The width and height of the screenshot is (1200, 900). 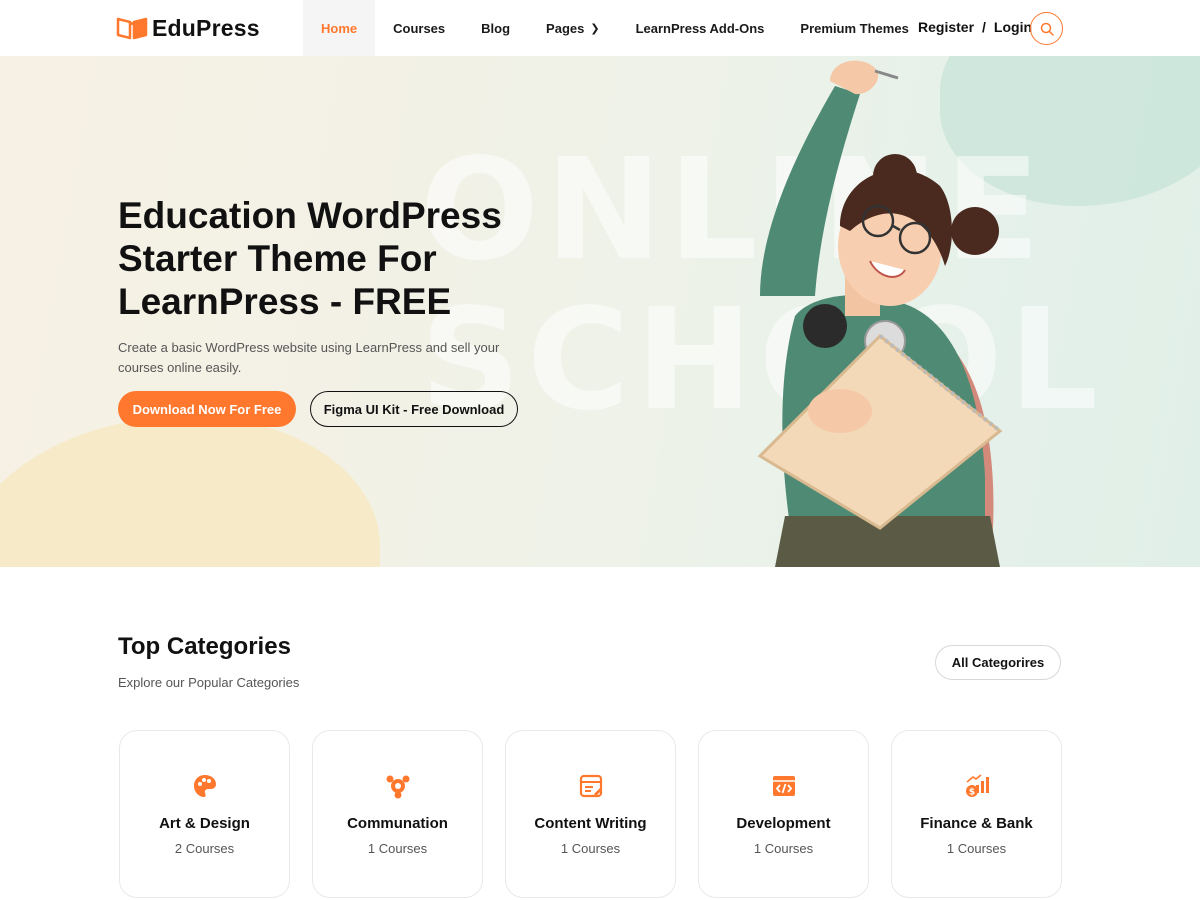 I want to click on nav-item-pages: Pages ❯, so click(x=573, y=28).